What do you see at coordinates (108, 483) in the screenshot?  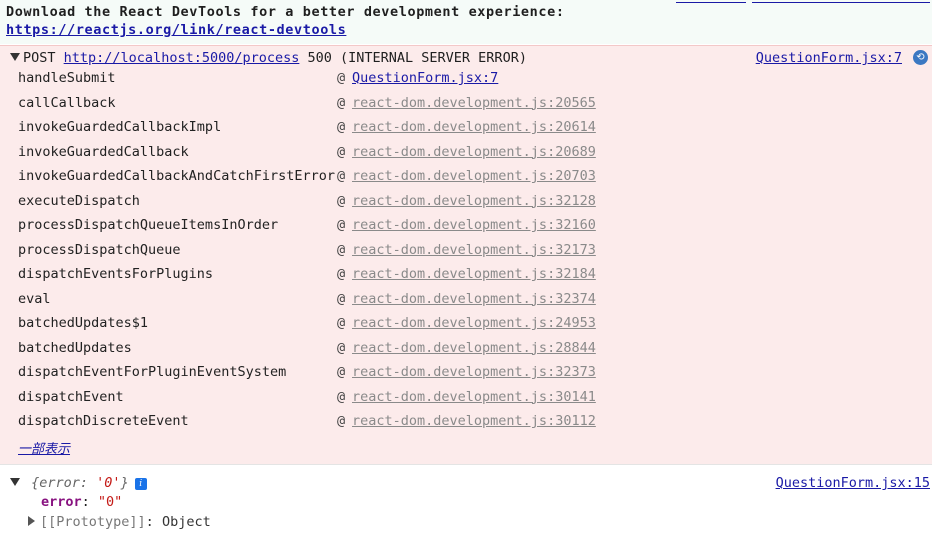 I see `preview-value: '0'` at bounding box center [108, 483].